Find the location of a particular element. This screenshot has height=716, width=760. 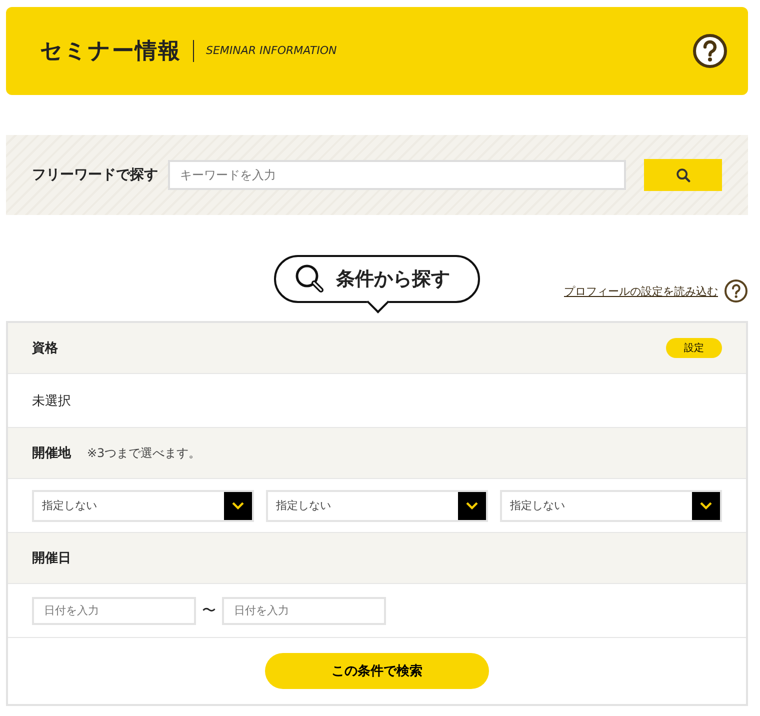

page-title: セミナー情報 is located at coordinates (110, 52).